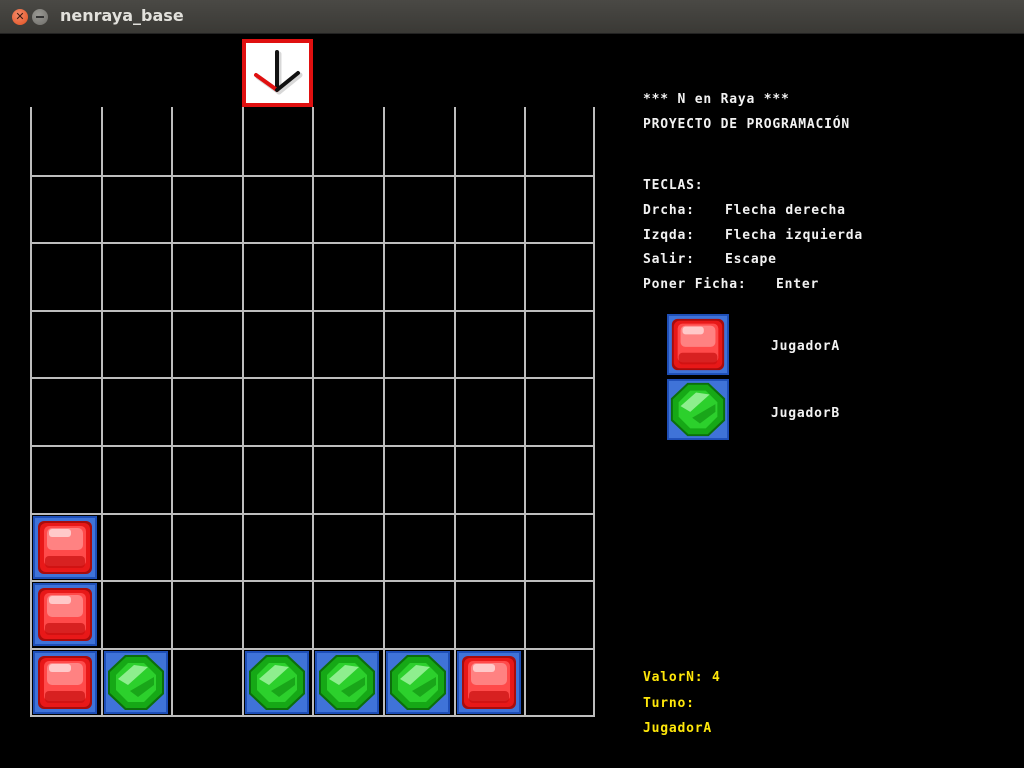 The height and width of the screenshot is (768, 1024). I want to click on title-bar: ✕ nenraya_base, so click(512, 17).